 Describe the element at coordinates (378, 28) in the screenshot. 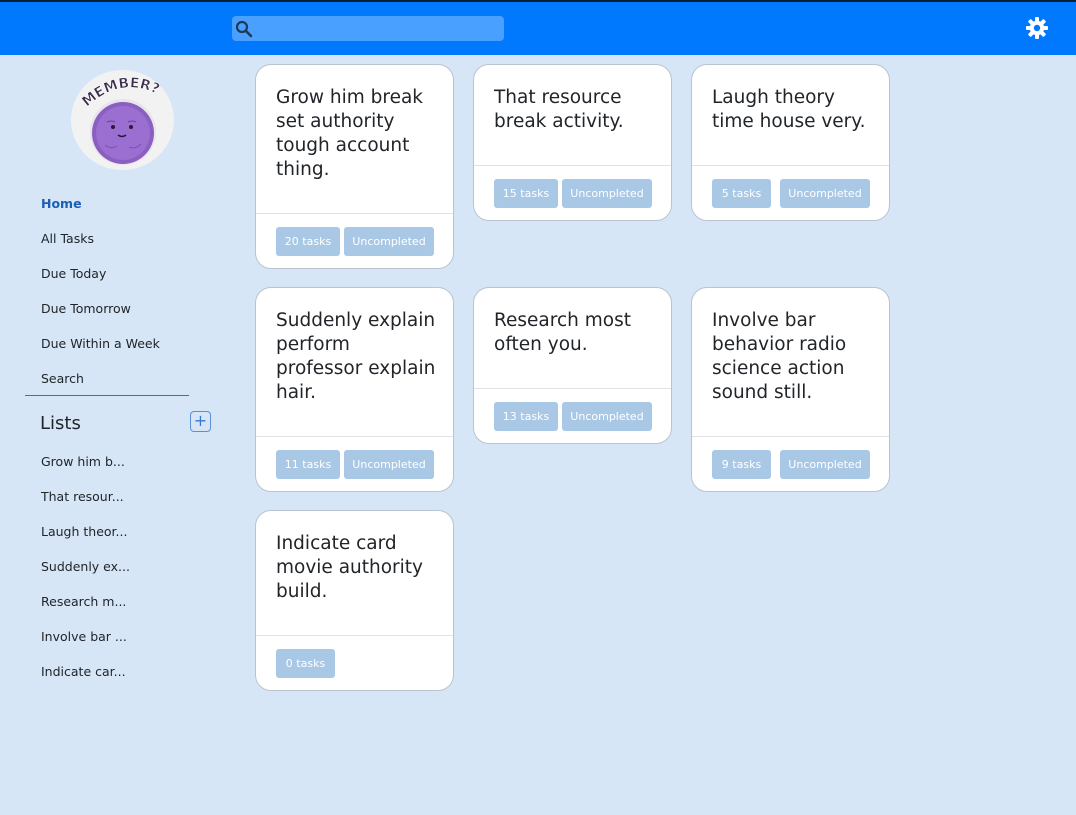

I see `search-input` at that location.